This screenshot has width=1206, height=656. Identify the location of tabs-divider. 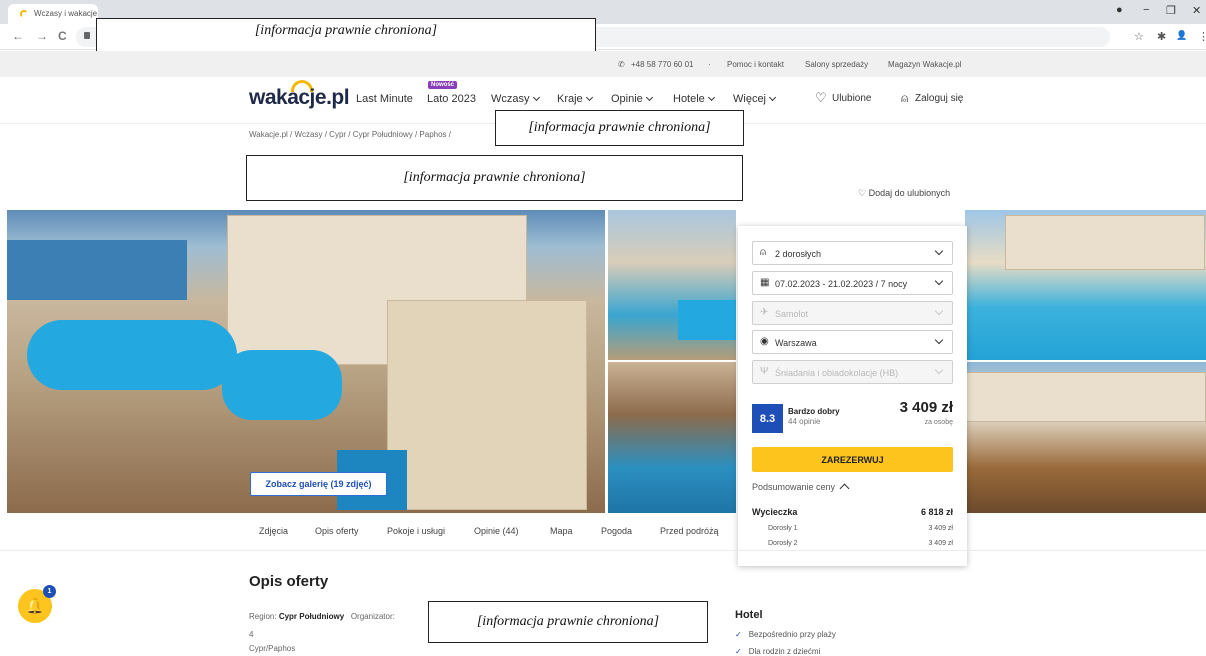
(603, 550).